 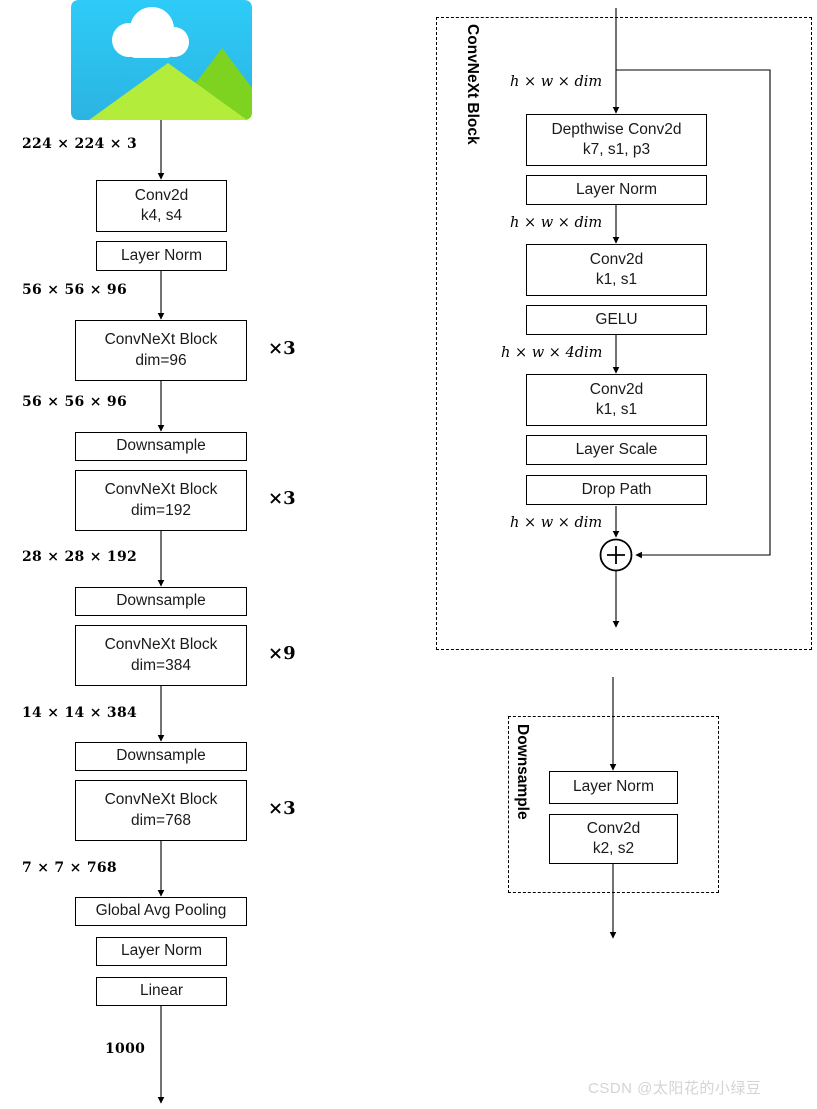 I want to click on node-stage4-line2: dim=768, so click(x=161, y=820).